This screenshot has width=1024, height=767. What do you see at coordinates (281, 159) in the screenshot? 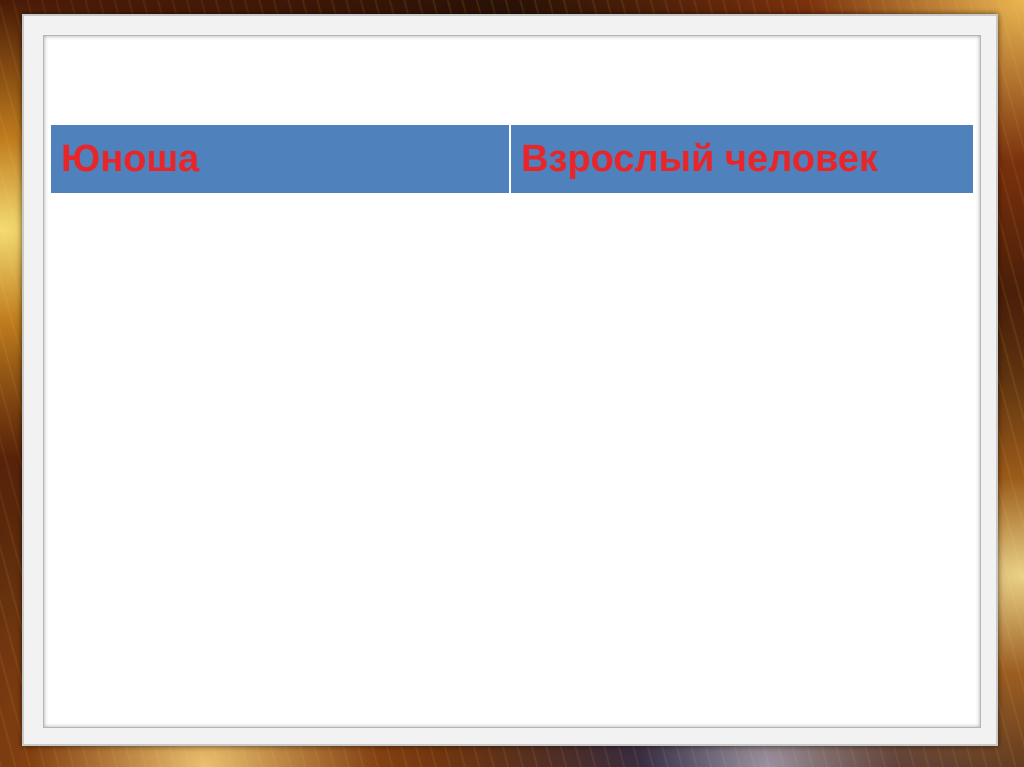
I see `table-header-cell-youth: Юноша` at bounding box center [281, 159].